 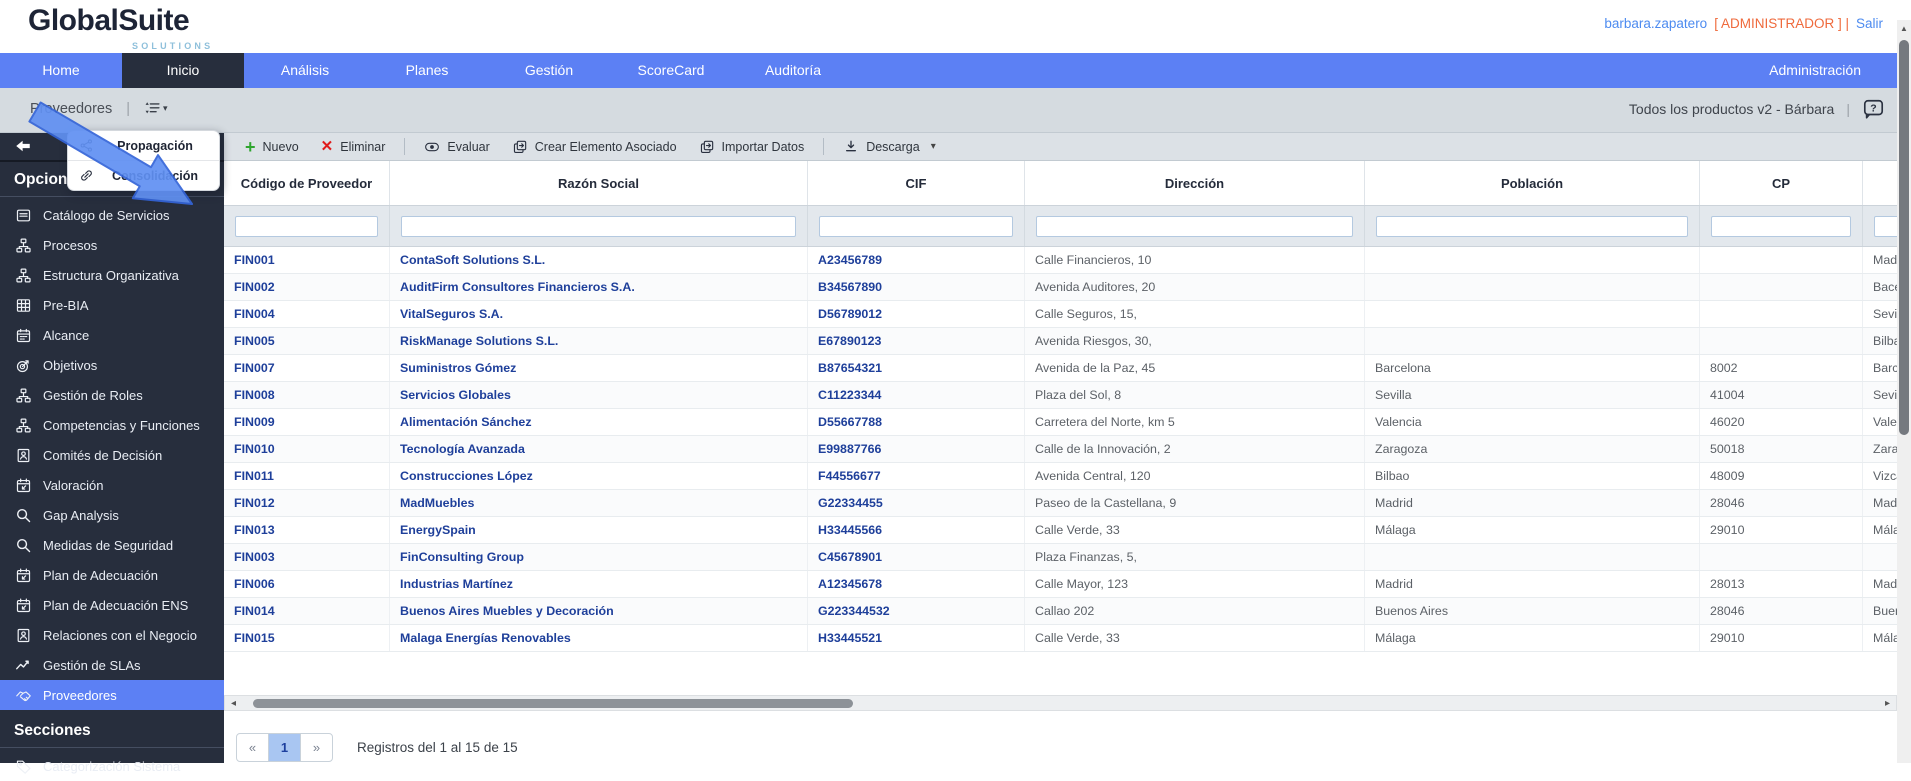 I want to click on sidebar-item-proveedores: Proveedores, so click(x=112, y=695).